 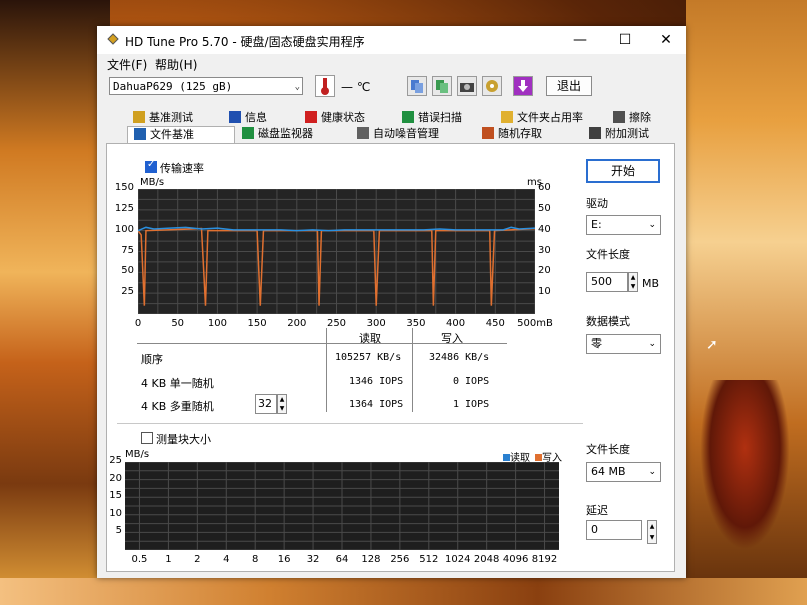 What do you see at coordinates (124, 187) in the screenshot?
I see `y-tick-left: 150` at bounding box center [124, 187].